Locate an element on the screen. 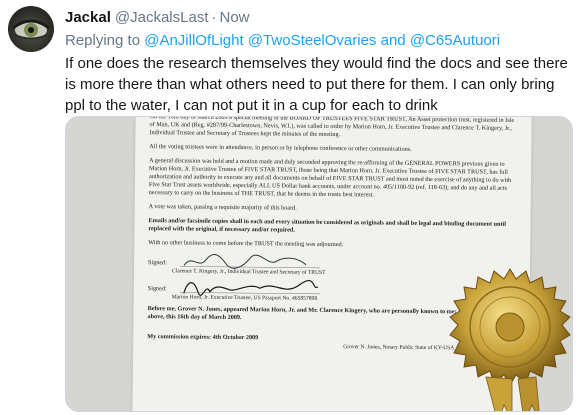  mention-link-1: @AnJillOfLight is located at coordinates (193, 40).